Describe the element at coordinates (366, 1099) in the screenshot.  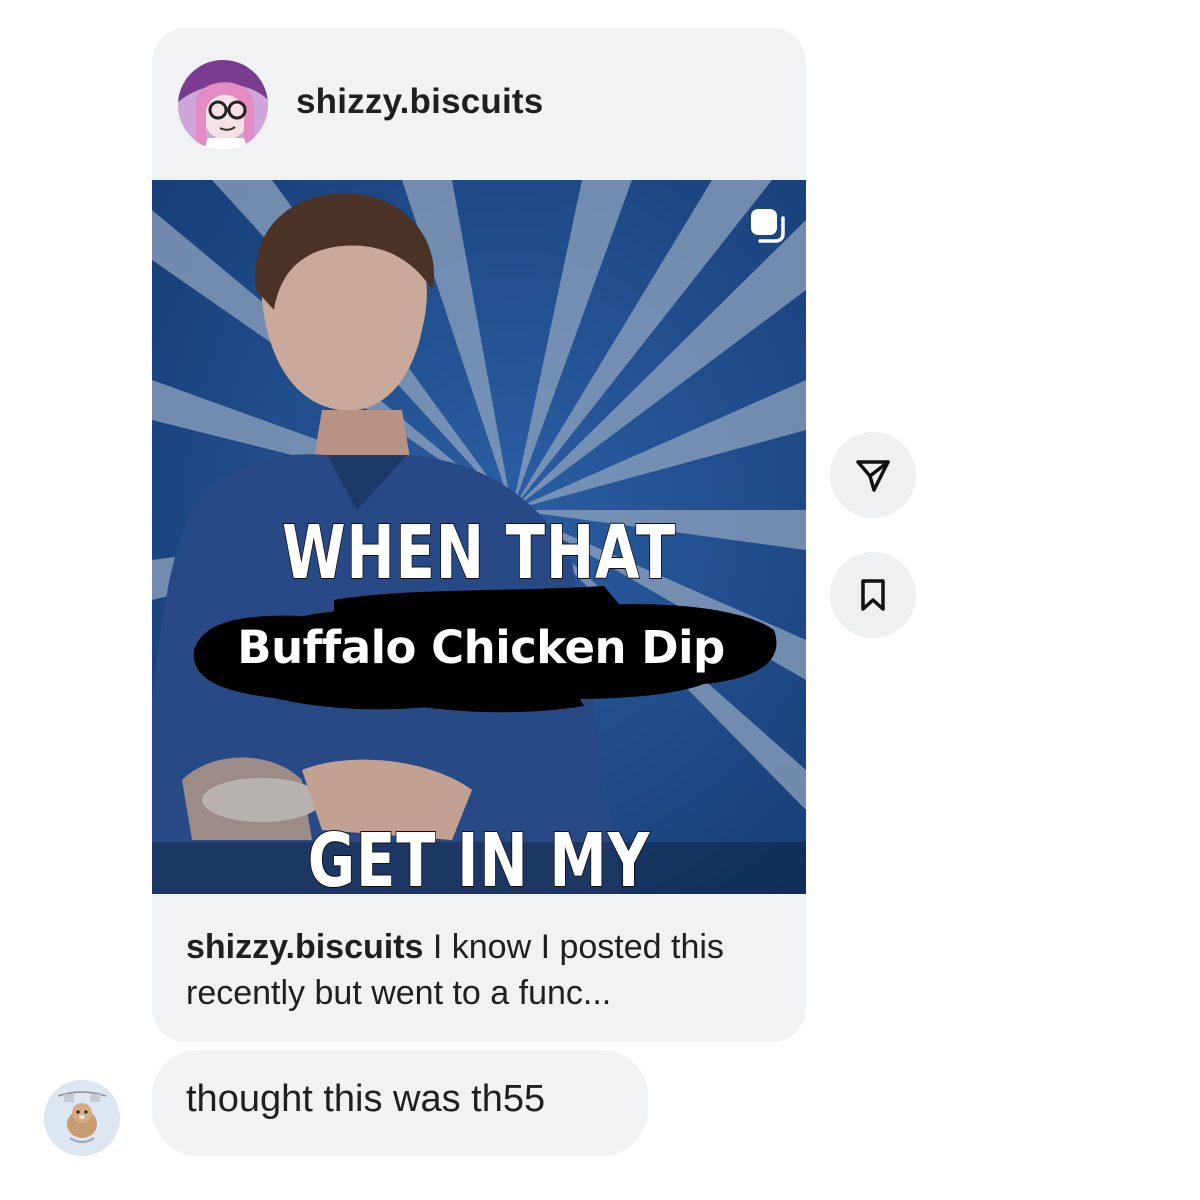
I see `reply-message-text: thought this was th55` at that location.